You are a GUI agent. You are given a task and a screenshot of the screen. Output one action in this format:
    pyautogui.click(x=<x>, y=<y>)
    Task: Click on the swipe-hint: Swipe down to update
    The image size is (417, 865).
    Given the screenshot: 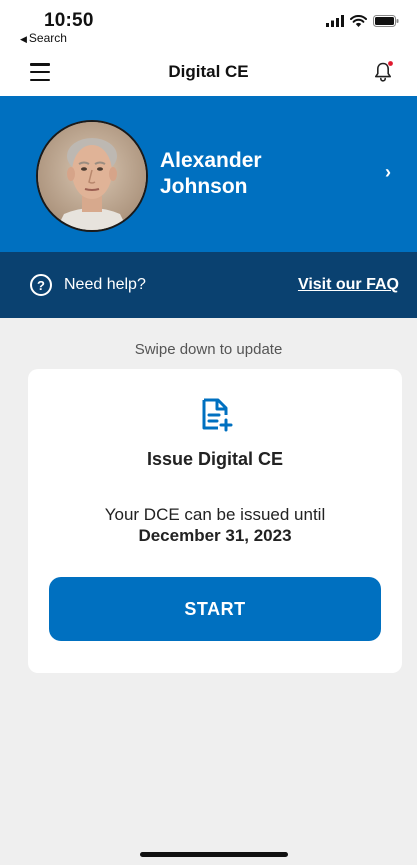 What is the action you would take?
    pyautogui.click(x=208, y=349)
    